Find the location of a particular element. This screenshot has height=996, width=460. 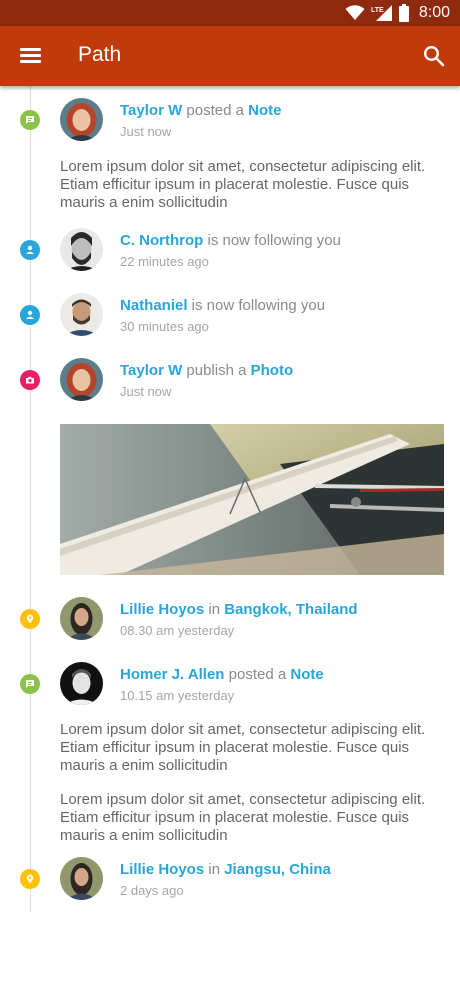

network-type-label: LTE is located at coordinates (377, 10).